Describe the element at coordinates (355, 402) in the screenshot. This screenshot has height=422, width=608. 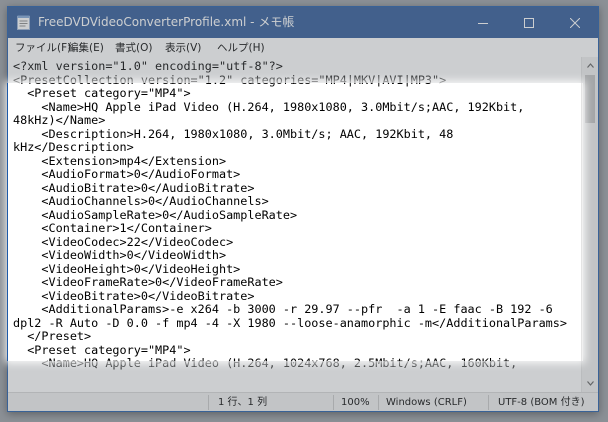
I see `zoom-level: 100%` at that location.